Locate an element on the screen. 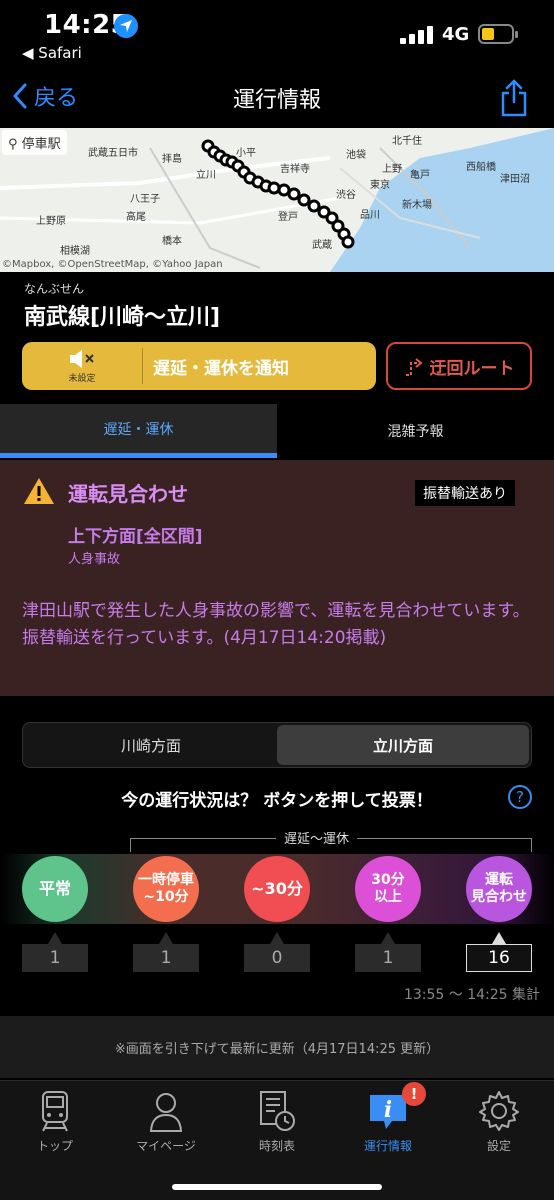 This screenshot has width=554, height=1200. tab-crowd: 混雑予報 is located at coordinates (415, 431).